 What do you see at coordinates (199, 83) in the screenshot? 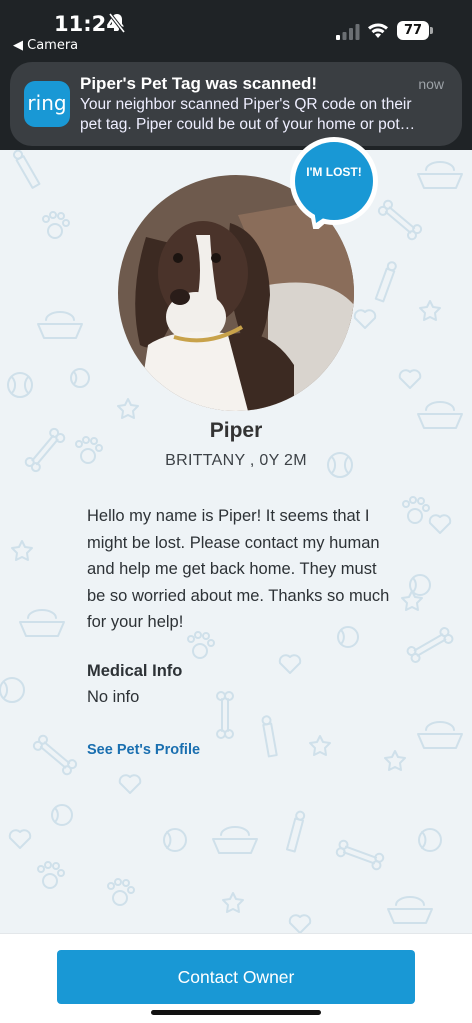
I see `notification-title: Piper's Pet Tag was scanned!` at bounding box center [199, 83].